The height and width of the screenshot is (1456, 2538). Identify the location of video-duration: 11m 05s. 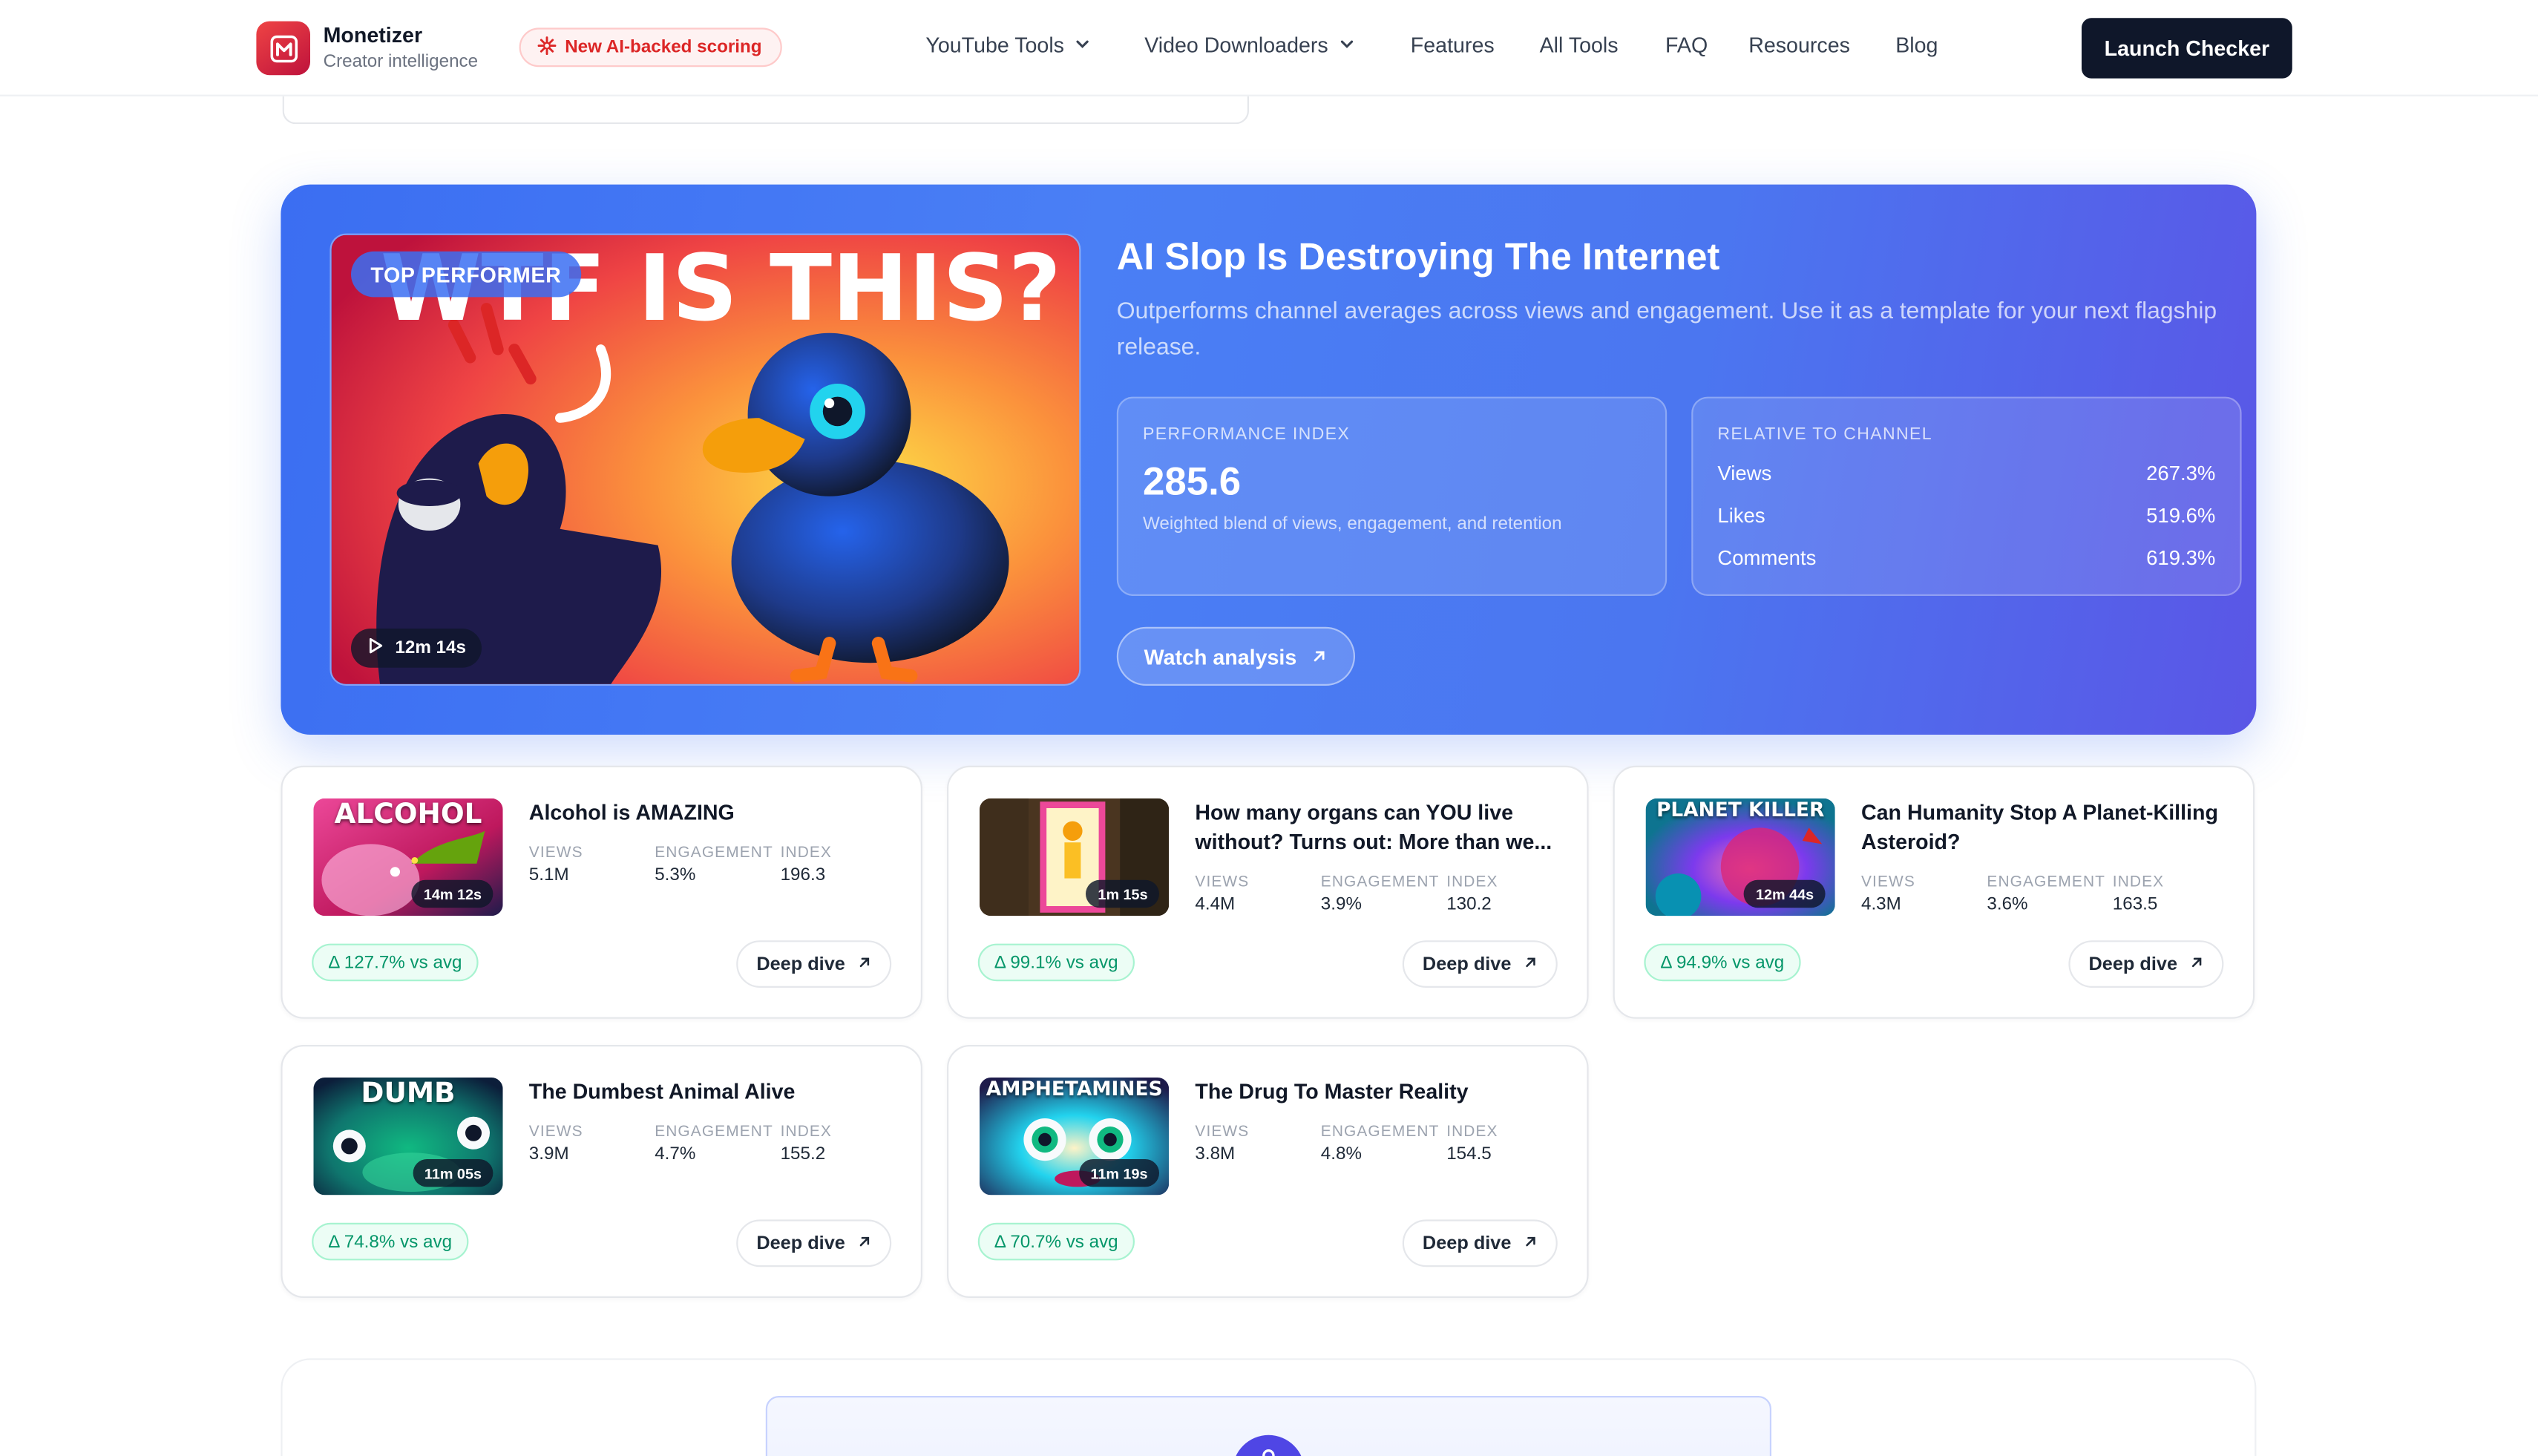
(453, 1173).